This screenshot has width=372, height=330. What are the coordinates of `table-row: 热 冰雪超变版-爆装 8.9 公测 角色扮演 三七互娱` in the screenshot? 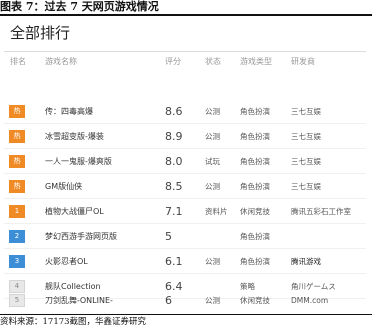 It's located at (187, 136).